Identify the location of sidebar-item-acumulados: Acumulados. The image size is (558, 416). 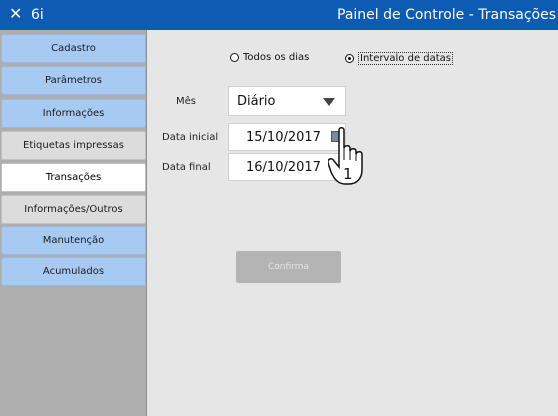
(73, 271).